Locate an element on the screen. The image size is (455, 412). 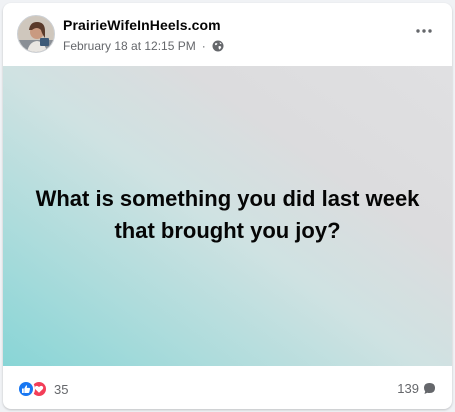
more-options-button is located at coordinates (424, 31).